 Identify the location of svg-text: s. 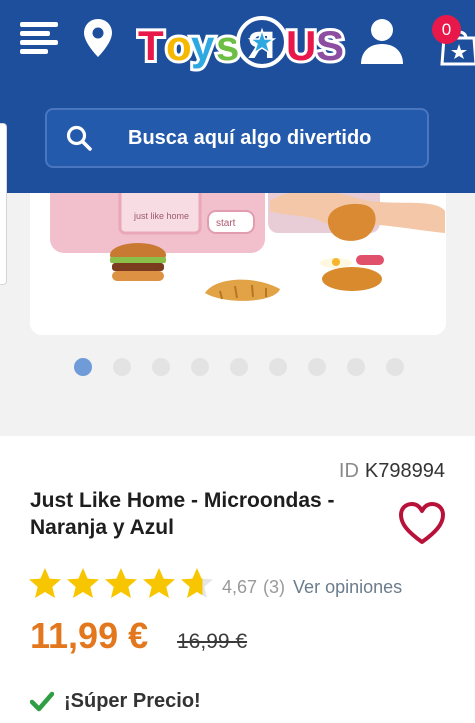
(227, 45).